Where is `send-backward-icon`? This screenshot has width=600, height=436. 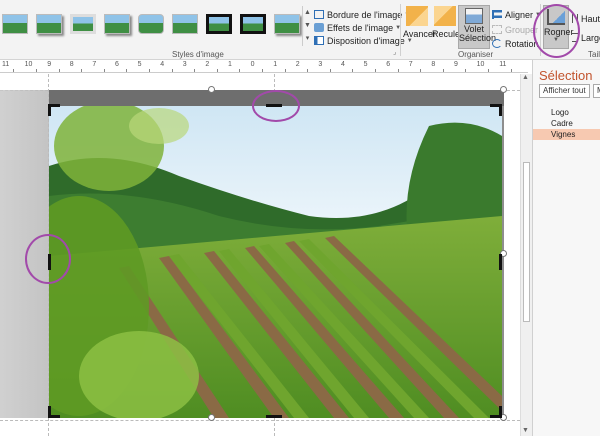 send-backward-icon is located at coordinates (445, 16).